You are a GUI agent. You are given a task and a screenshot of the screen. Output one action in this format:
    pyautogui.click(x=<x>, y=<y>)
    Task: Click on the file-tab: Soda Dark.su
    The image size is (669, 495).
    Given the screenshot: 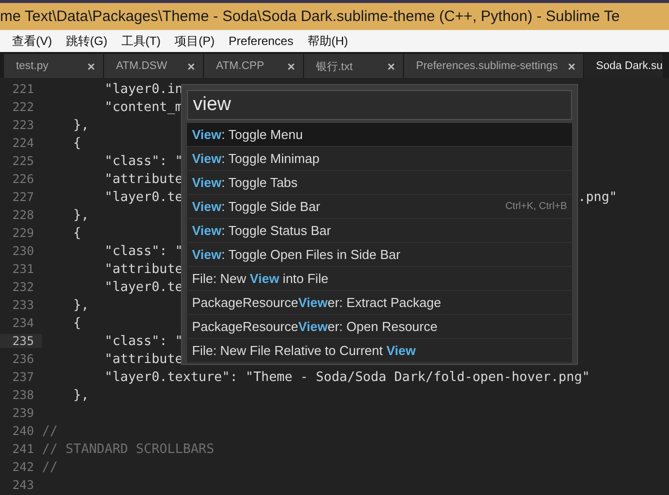 What is the action you would take?
    pyautogui.click(x=624, y=66)
    